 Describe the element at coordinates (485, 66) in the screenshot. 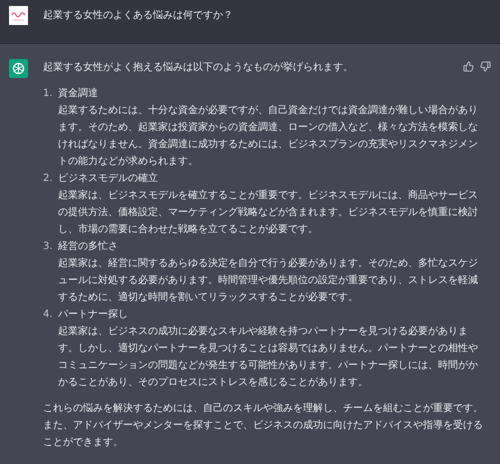

I see `thumbs-down-icon` at that location.